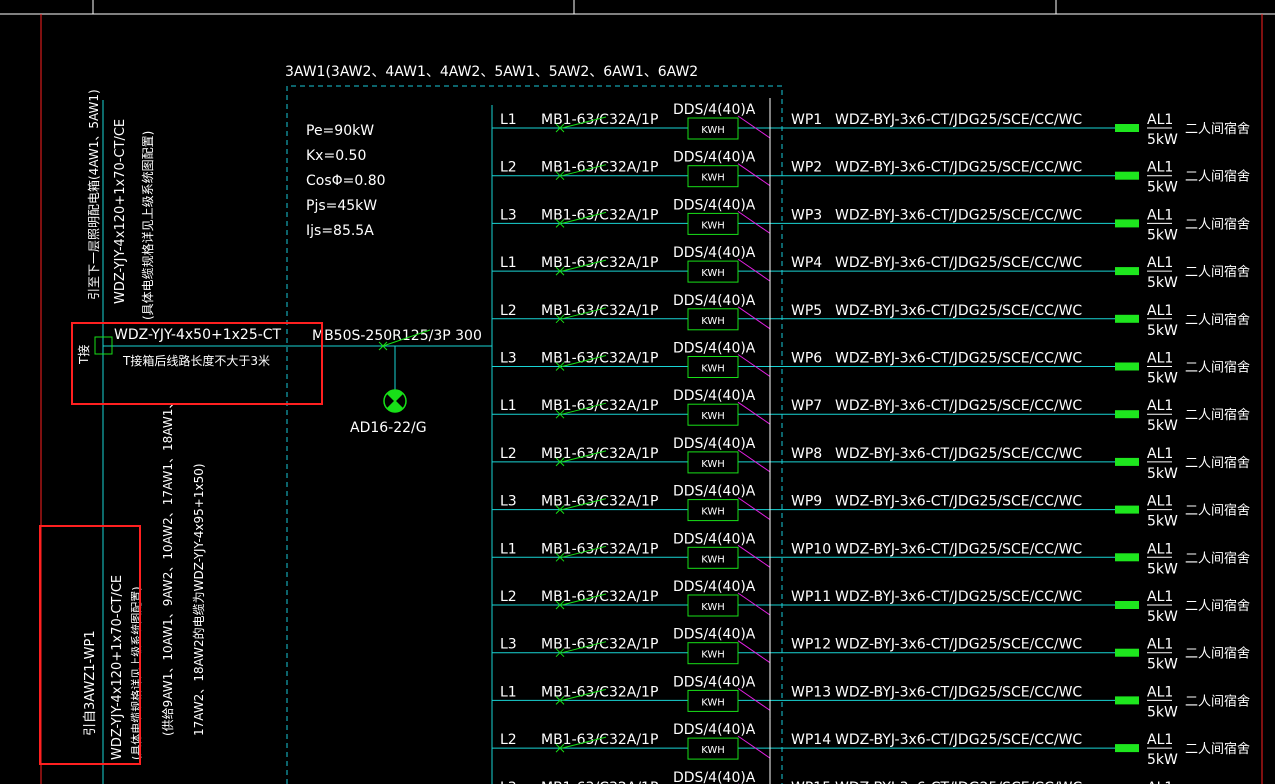 The image size is (1275, 784). I want to click on circuit-id: WP6, so click(806, 359).